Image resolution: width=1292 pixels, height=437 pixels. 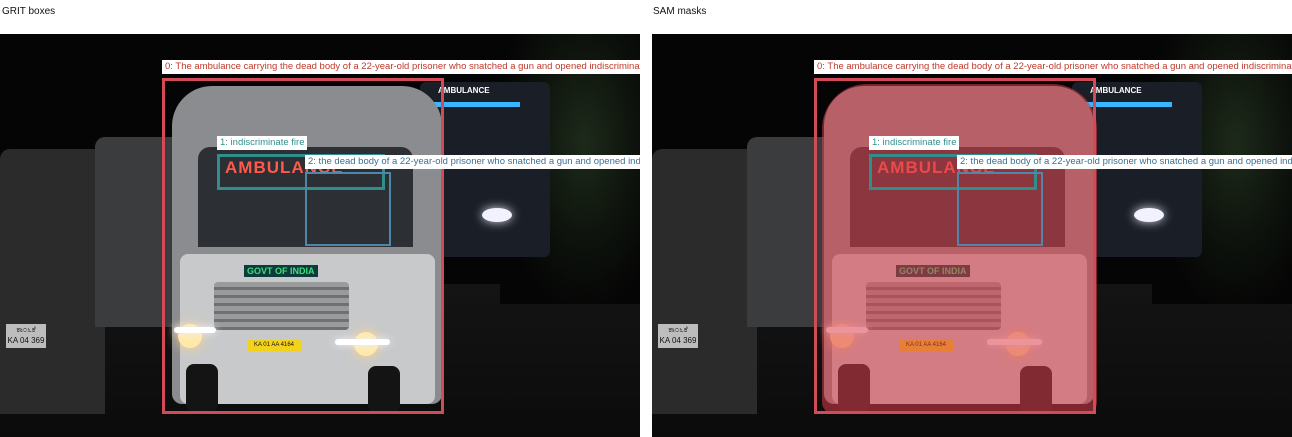 I want to click on panel-title-sam: SAM masks, so click(x=680, y=11).